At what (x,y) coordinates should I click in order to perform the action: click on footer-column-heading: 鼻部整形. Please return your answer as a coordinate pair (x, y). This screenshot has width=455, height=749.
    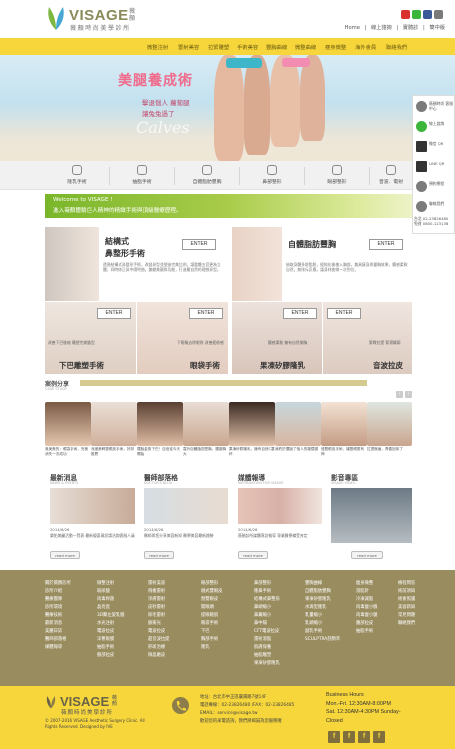
    Looking at the image, I should click on (267, 584).